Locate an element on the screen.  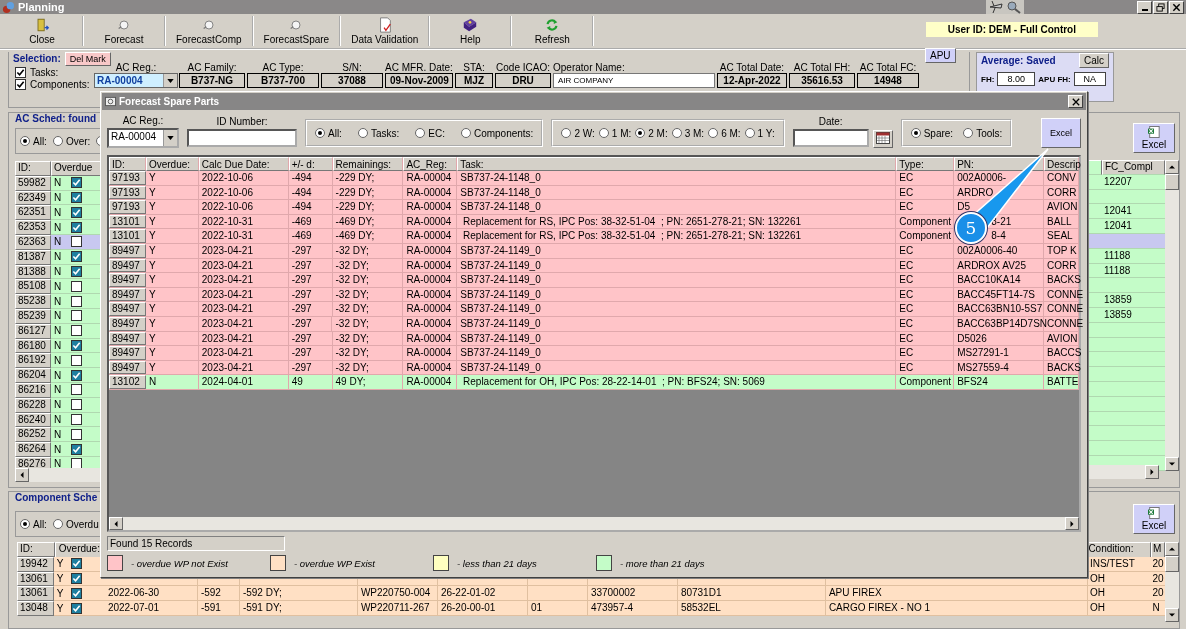
del-mark-button: Del Mark is located at coordinates (87, 58).